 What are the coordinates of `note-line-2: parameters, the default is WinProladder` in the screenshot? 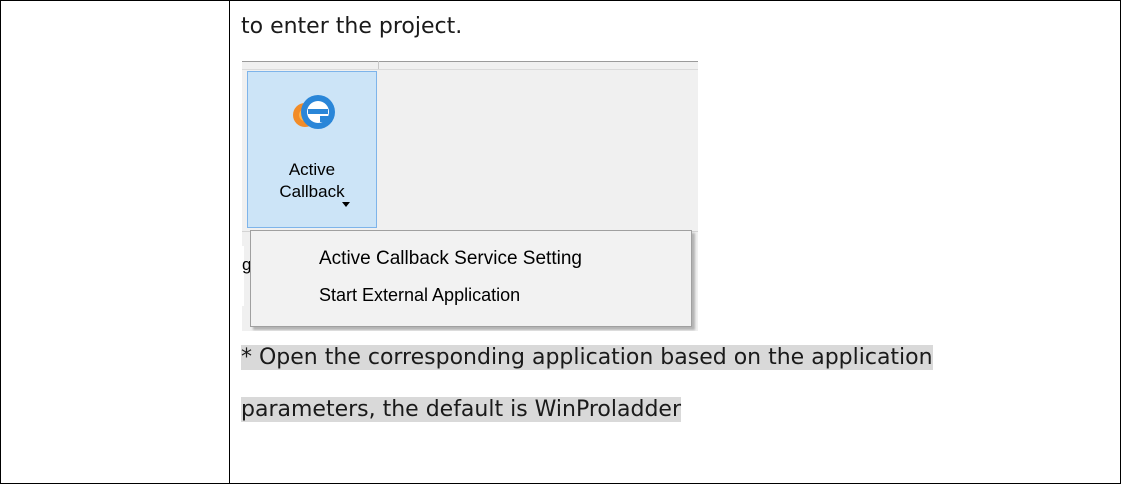 It's located at (651, 410).